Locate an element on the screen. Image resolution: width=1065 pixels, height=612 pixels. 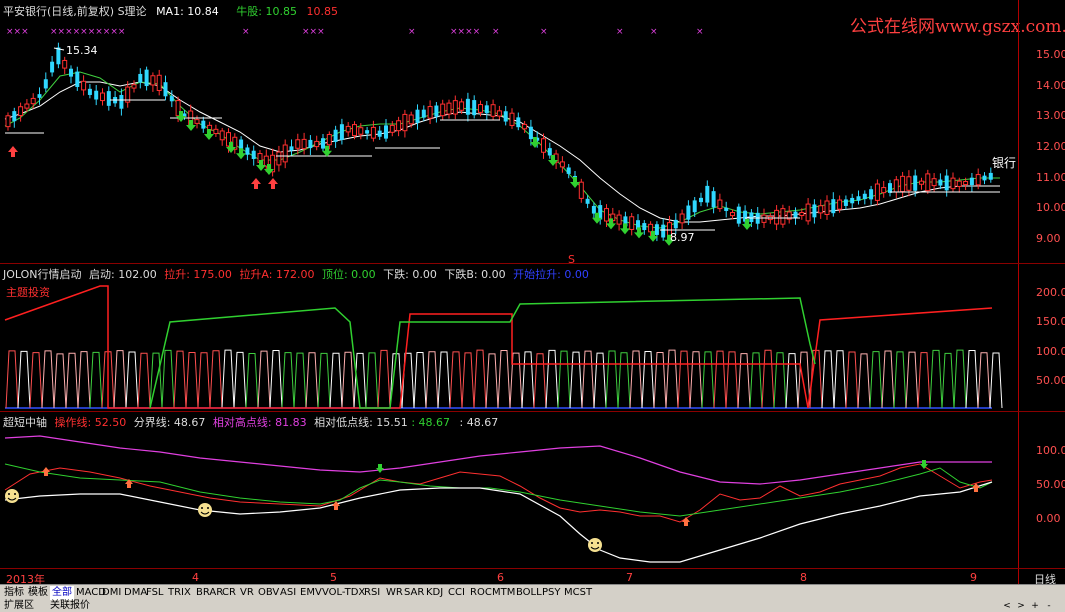
ind1-tick: 100.0 is located at coordinates (1050, 351).